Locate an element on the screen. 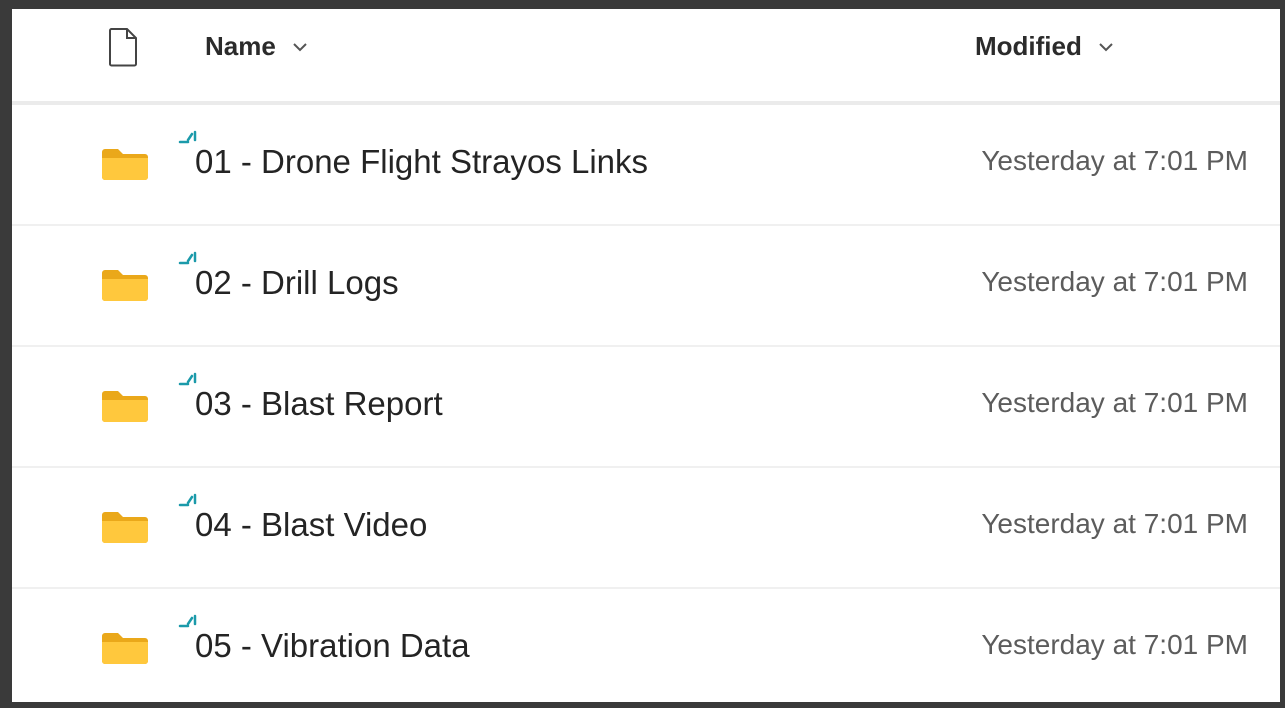 The image size is (1285, 708). folder-name: 05 - Vibration Data is located at coordinates (332, 646).